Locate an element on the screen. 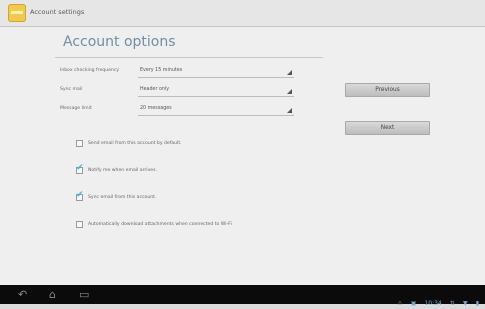  default-account-checkbox is located at coordinates (79, 143).